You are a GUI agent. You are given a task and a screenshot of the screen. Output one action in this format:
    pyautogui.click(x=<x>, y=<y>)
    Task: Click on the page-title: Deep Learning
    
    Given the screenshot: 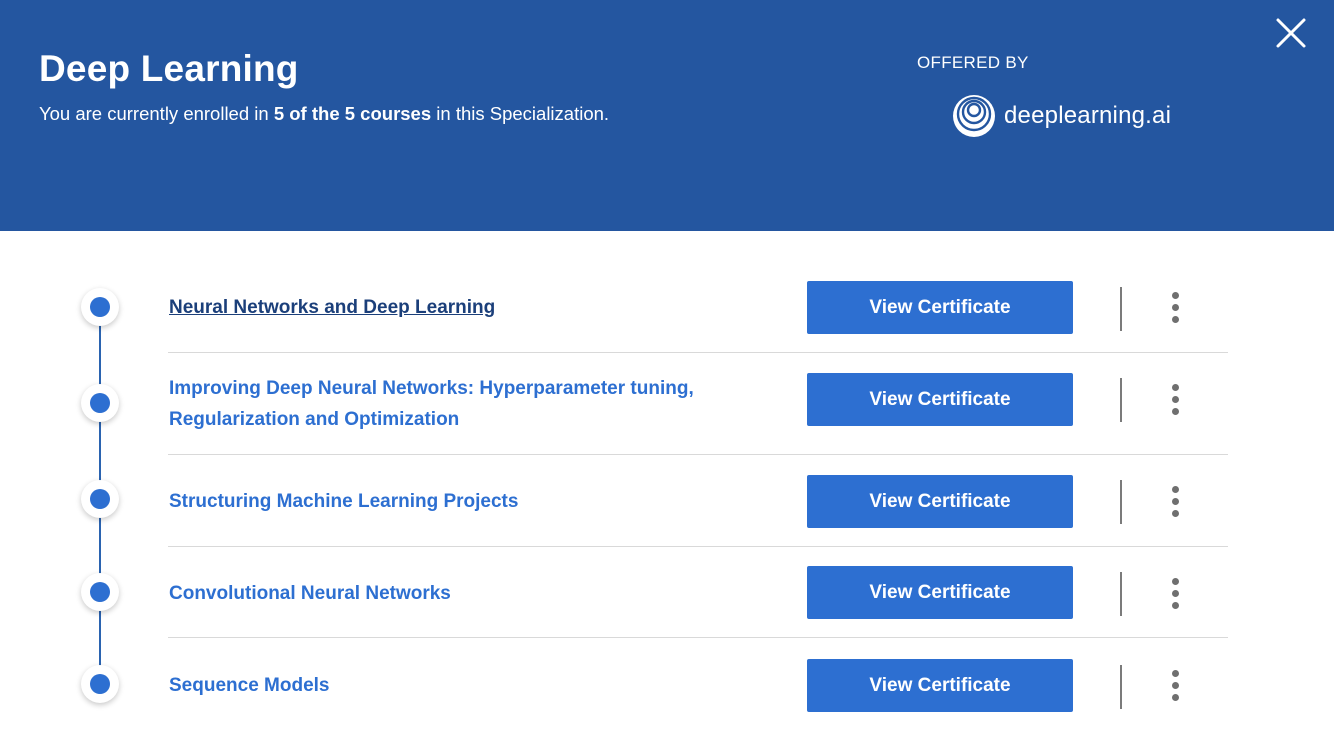 What is the action you would take?
    pyautogui.click(x=169, y=68)
    